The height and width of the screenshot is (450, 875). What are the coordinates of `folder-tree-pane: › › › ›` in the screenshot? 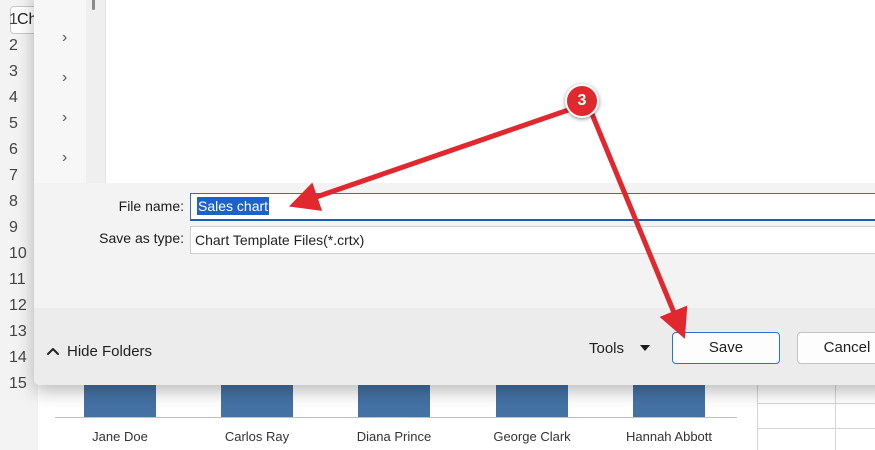 It's located at (60, 91).